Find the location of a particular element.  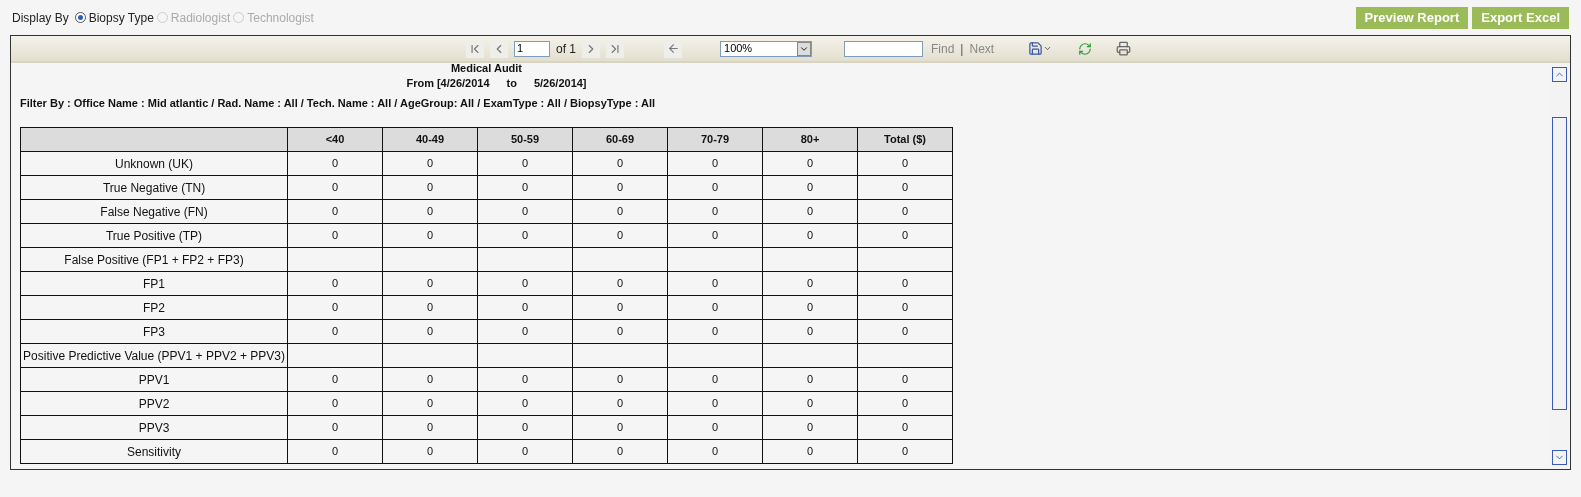

save-icon is located at coordinates (1040, 48).